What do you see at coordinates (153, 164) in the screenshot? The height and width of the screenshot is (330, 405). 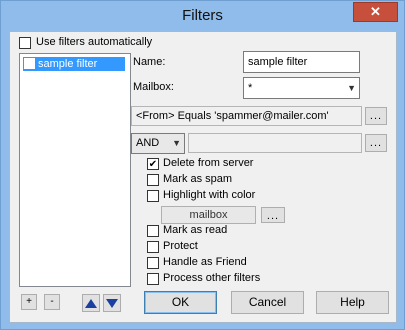 I see `delete-from-server-checkbox` at bounding box center [153, 164].